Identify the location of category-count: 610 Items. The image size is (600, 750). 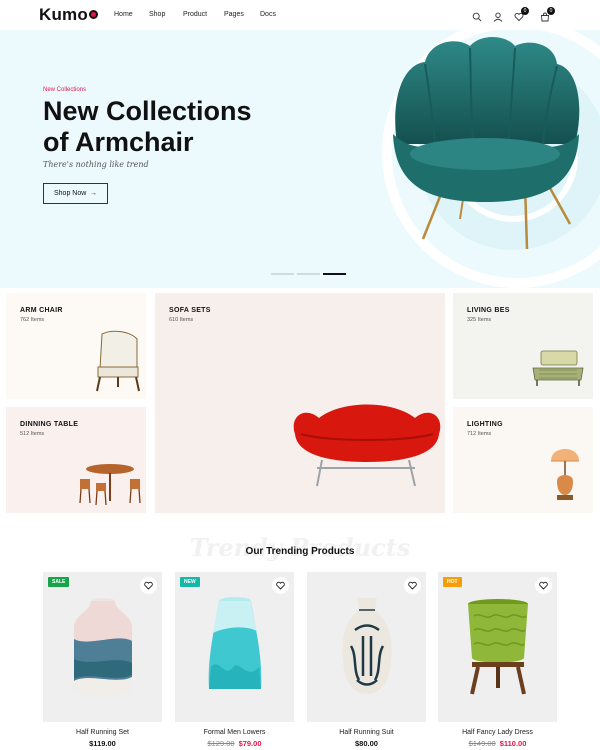
(181, 320).